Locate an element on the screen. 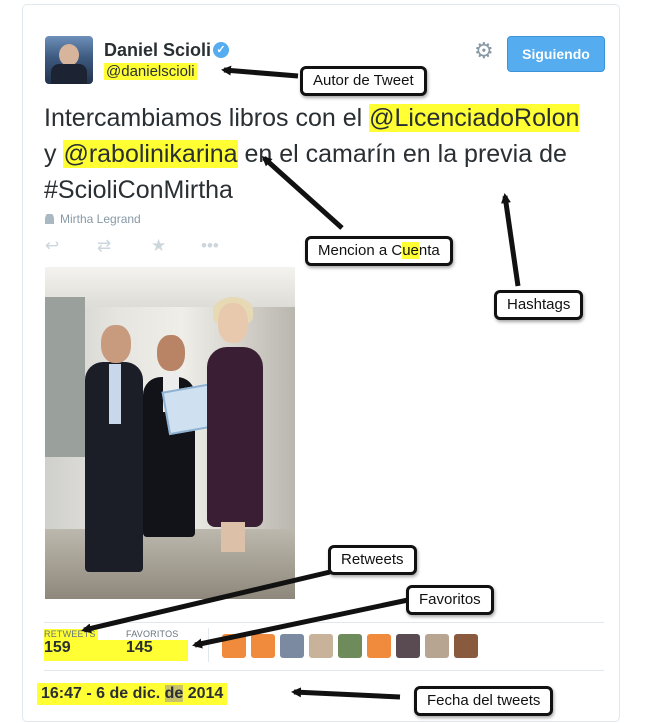 This screenshot has height=723, width=649. annotation-mencion-text: Mencion a C is located at coordinates (360, 250).